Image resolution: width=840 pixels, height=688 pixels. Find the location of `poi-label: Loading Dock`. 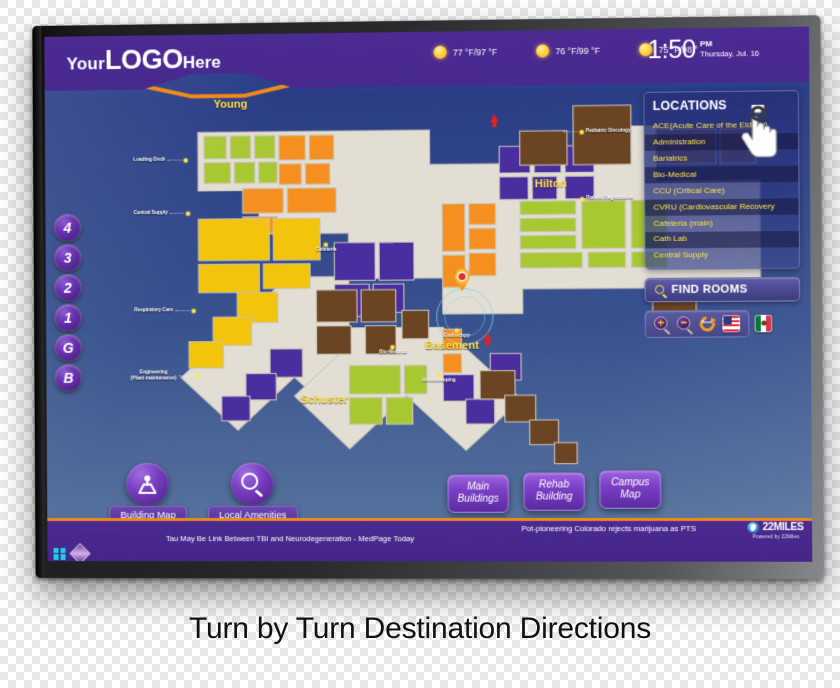

poi-label: Loading Dock is located at coordinates (149, 160).